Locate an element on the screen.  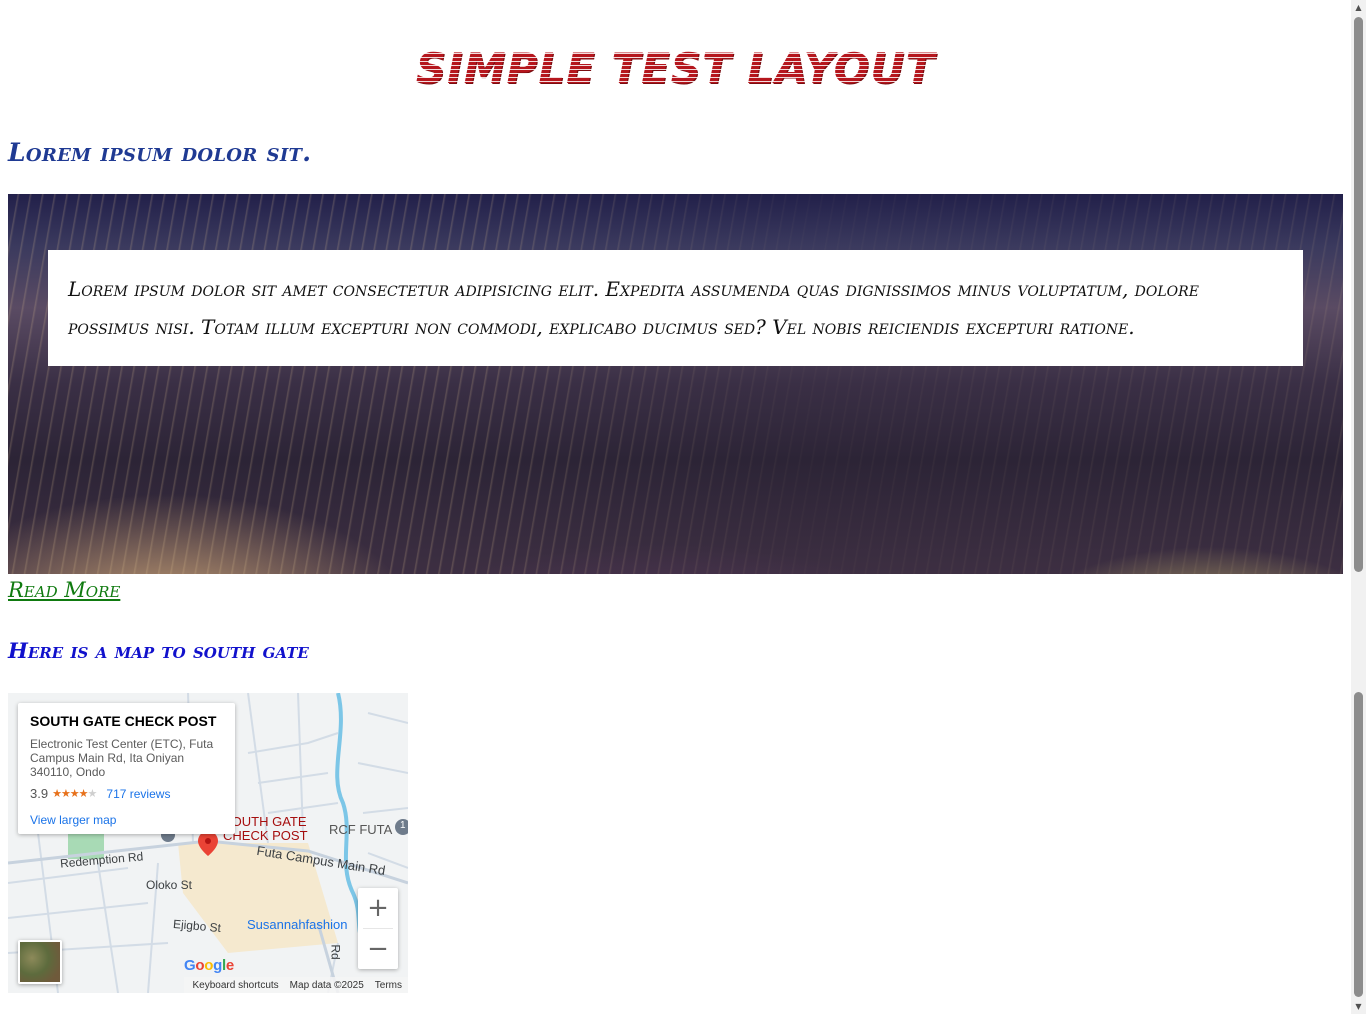
plus-icon: + is located at coordinates (378, 908).